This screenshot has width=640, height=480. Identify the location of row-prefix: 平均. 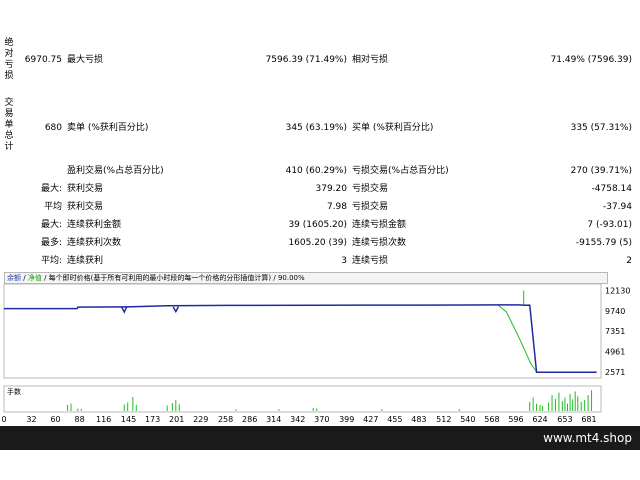
(52, 207).